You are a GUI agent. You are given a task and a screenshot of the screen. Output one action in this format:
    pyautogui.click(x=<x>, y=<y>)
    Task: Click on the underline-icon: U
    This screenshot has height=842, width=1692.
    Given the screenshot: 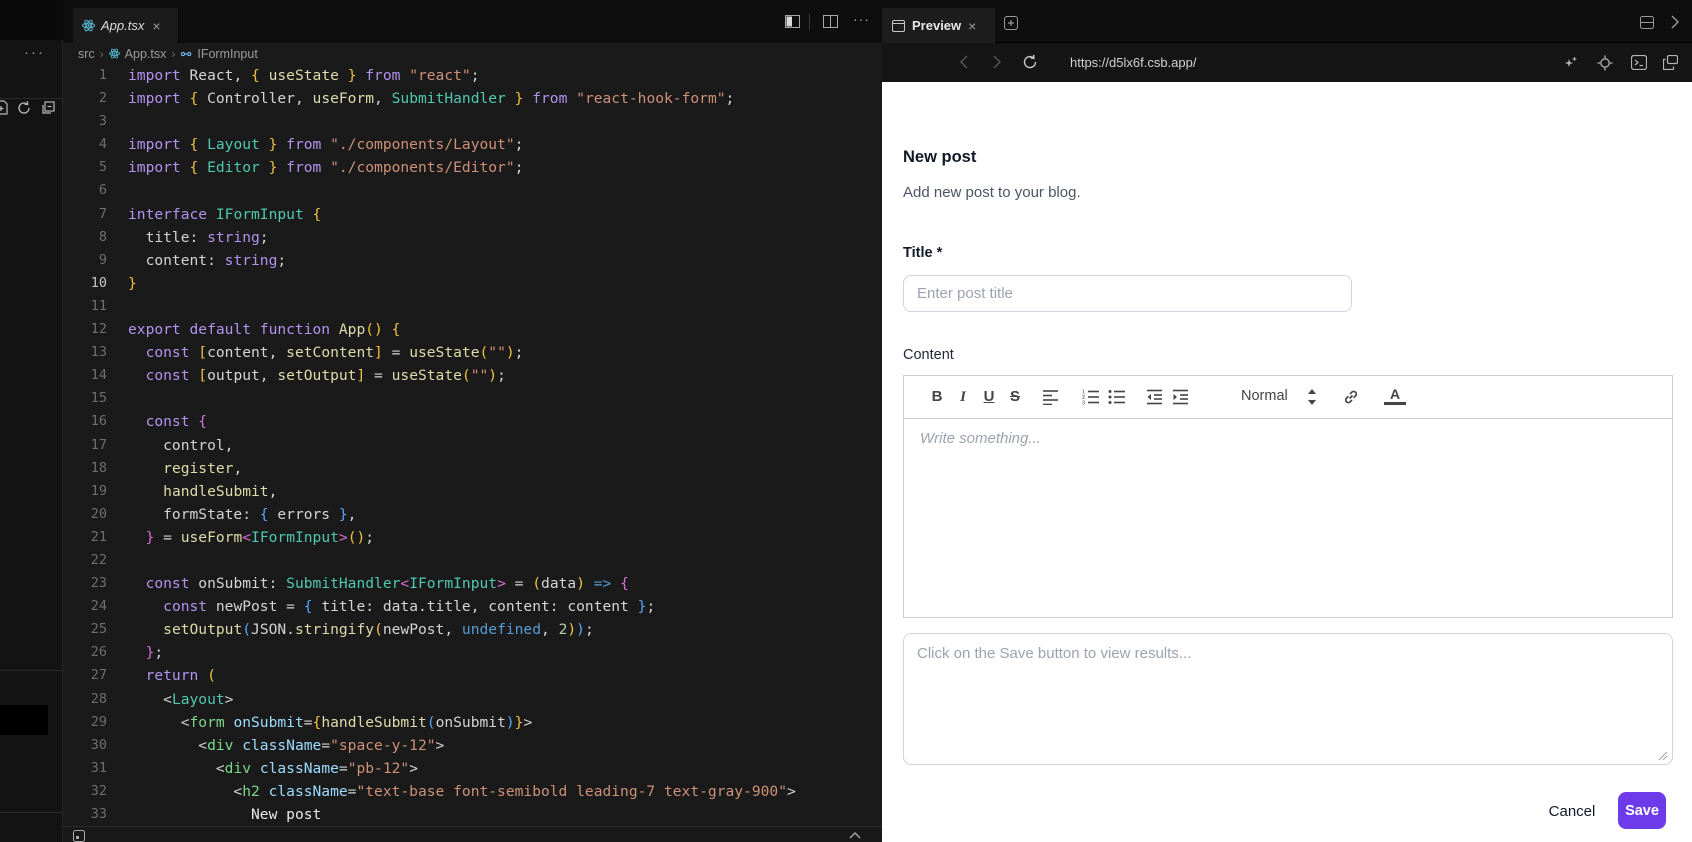 What is the action you would take?
    pyautogui.click(x=989, y=397)
    